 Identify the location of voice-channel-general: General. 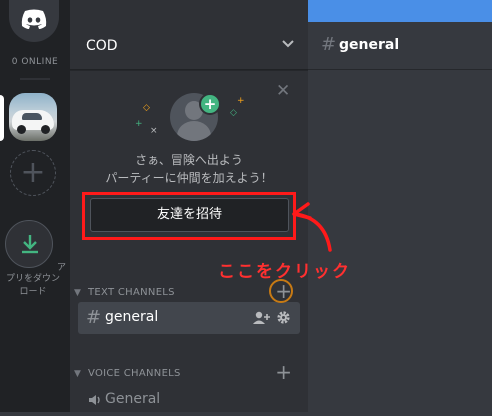
(189, 400).